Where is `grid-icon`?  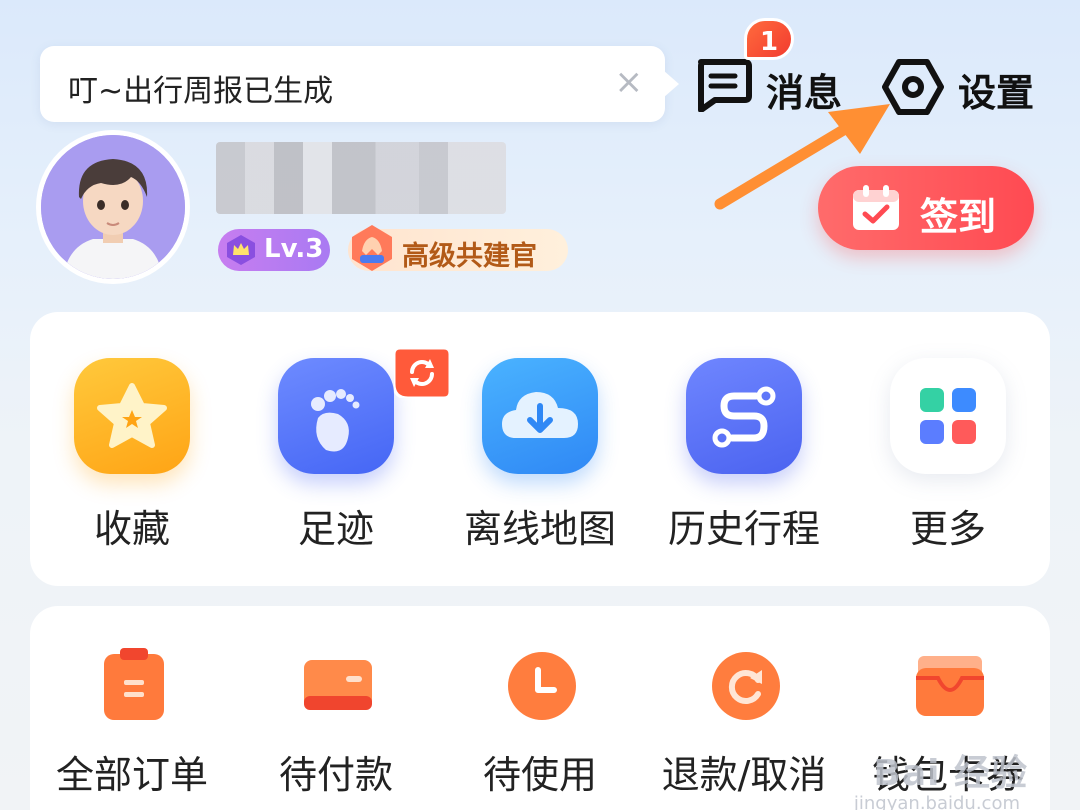 grid-icon is located at coordinates (948, 416).